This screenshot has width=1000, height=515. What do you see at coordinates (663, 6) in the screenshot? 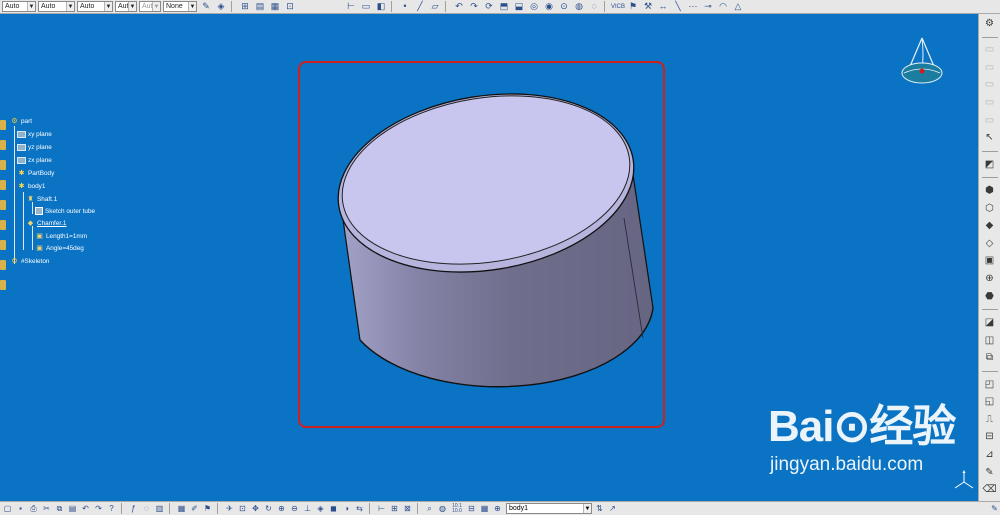
I see `measure-icon: ↔` at bounding box center [663, 6].